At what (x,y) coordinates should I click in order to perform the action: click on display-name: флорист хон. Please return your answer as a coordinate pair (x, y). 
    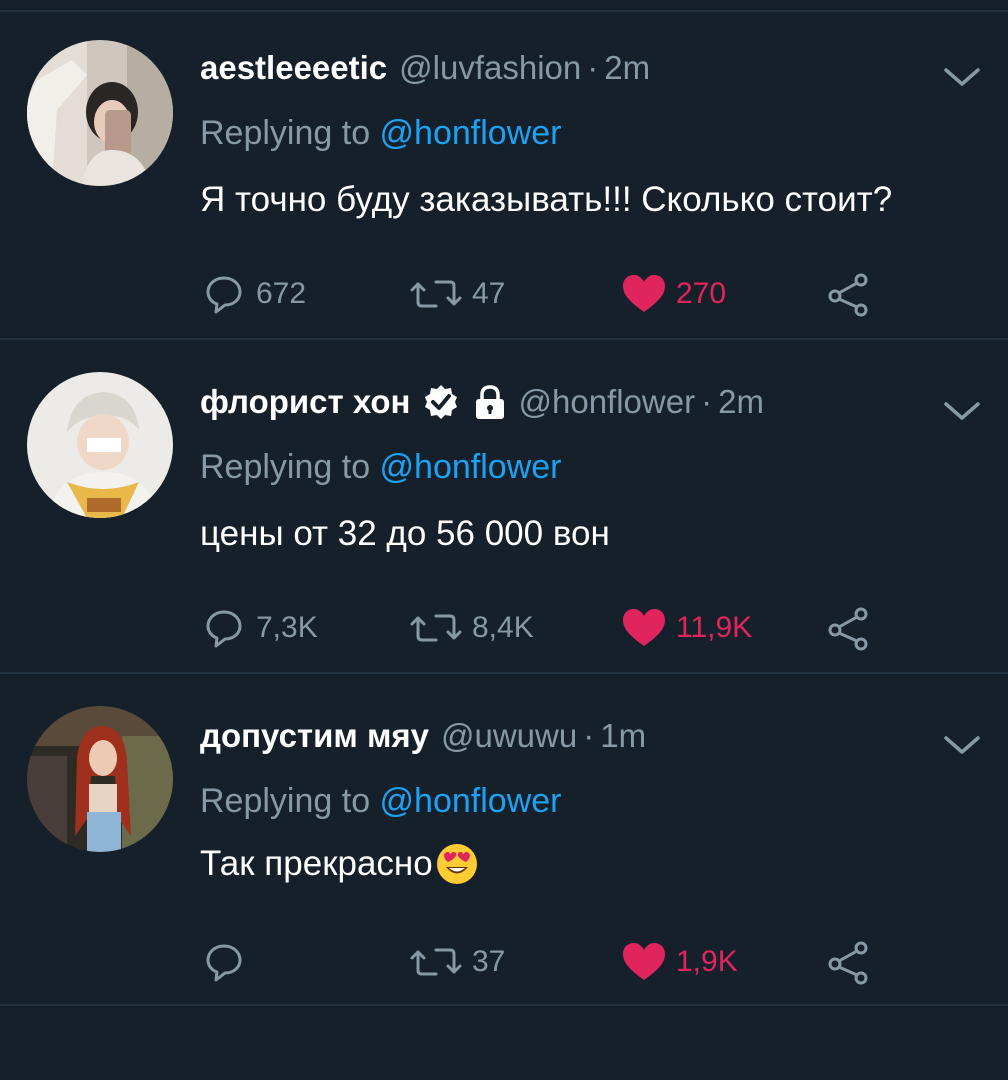
    Looking at the image, I should click on (305, 402).